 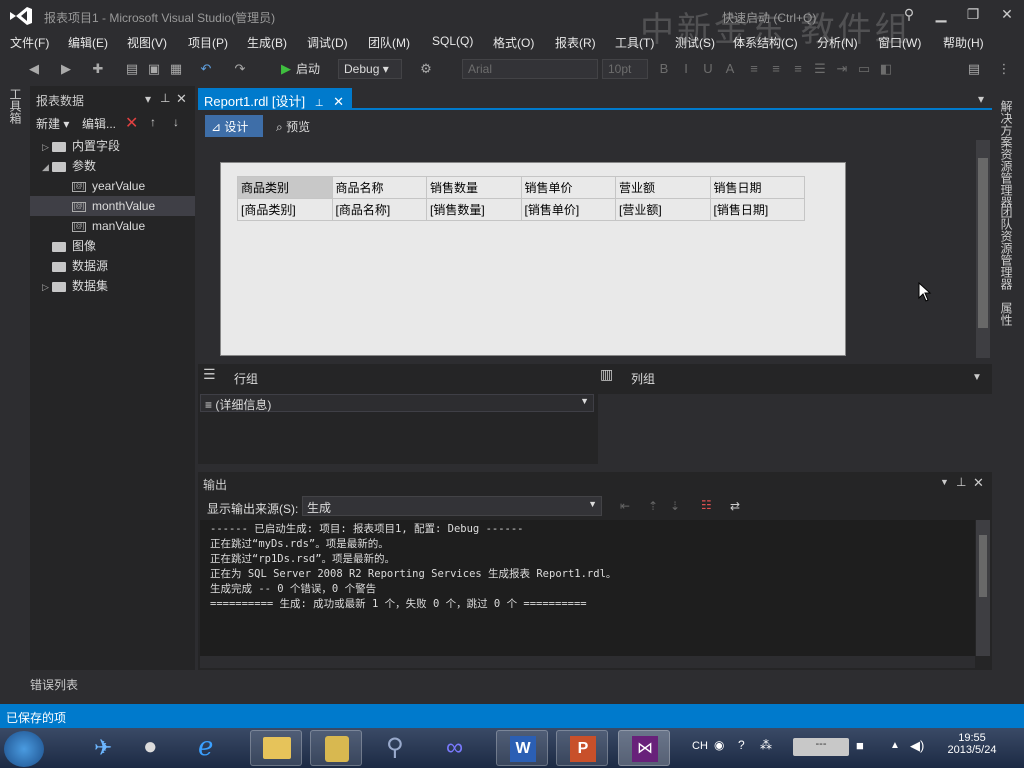 I want to click on menu-tools: 工具(T), so click(x=634, y=42).